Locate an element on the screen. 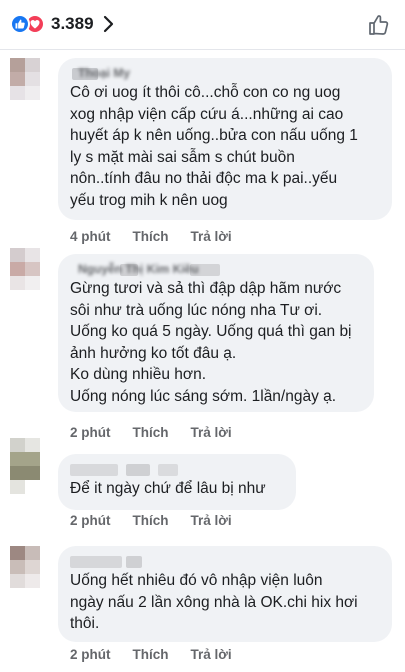 Image resolution: width=405 pixels, height=672 pixels. like-reaction-icon is located at coordinates (20, 24).